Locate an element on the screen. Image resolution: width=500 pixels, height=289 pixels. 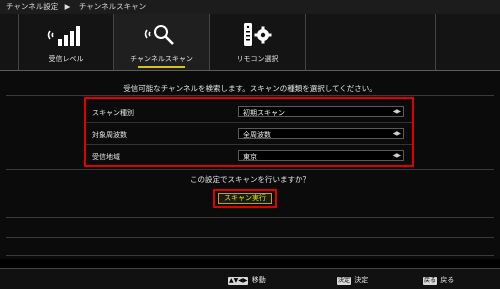
frequency-select: 全周波数 ◀▶ is located at coordinates (321, 133).